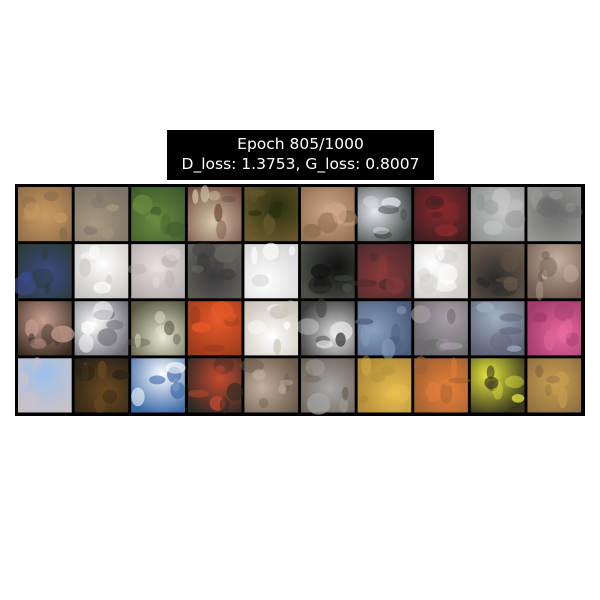 The width and height of the screenshot is (600, 600). I want to click on epoch-label: Epoch 805/1000, so click(300, 144).